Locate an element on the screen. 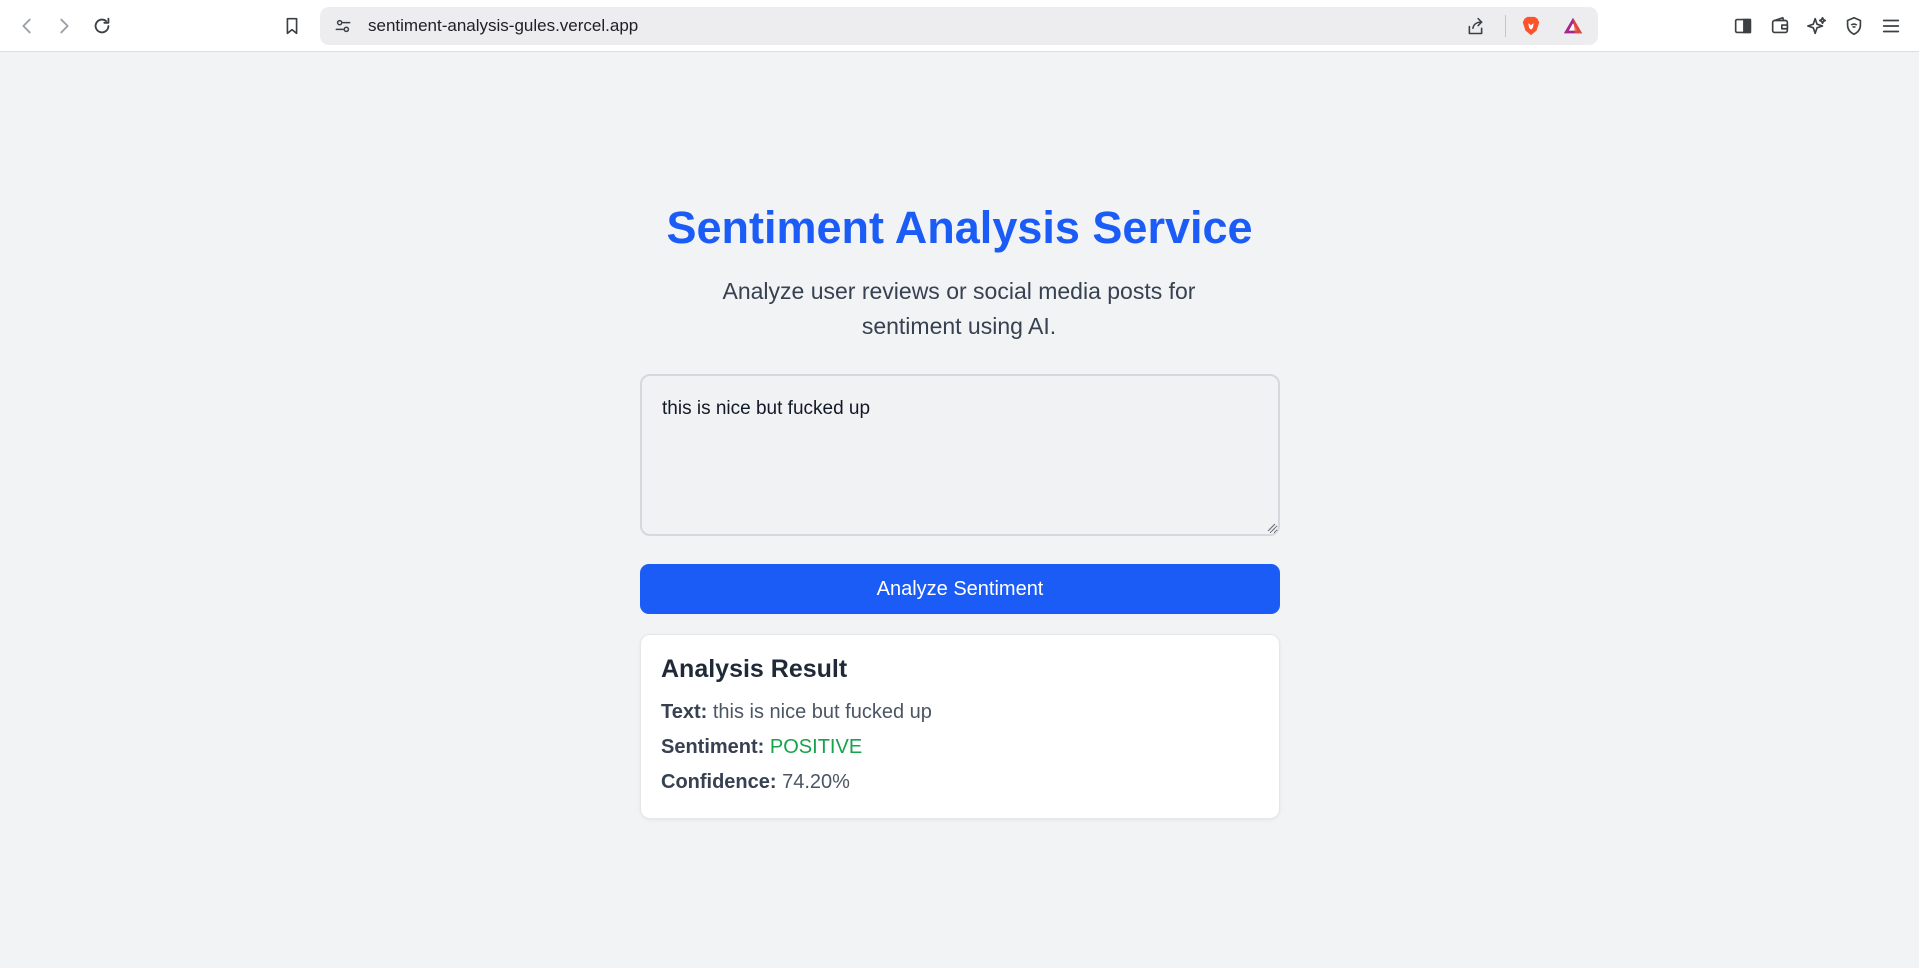 The height and width of the screenshot is (968, 1919). rewards-triangle-icon is located at coordinates (1573, 26).